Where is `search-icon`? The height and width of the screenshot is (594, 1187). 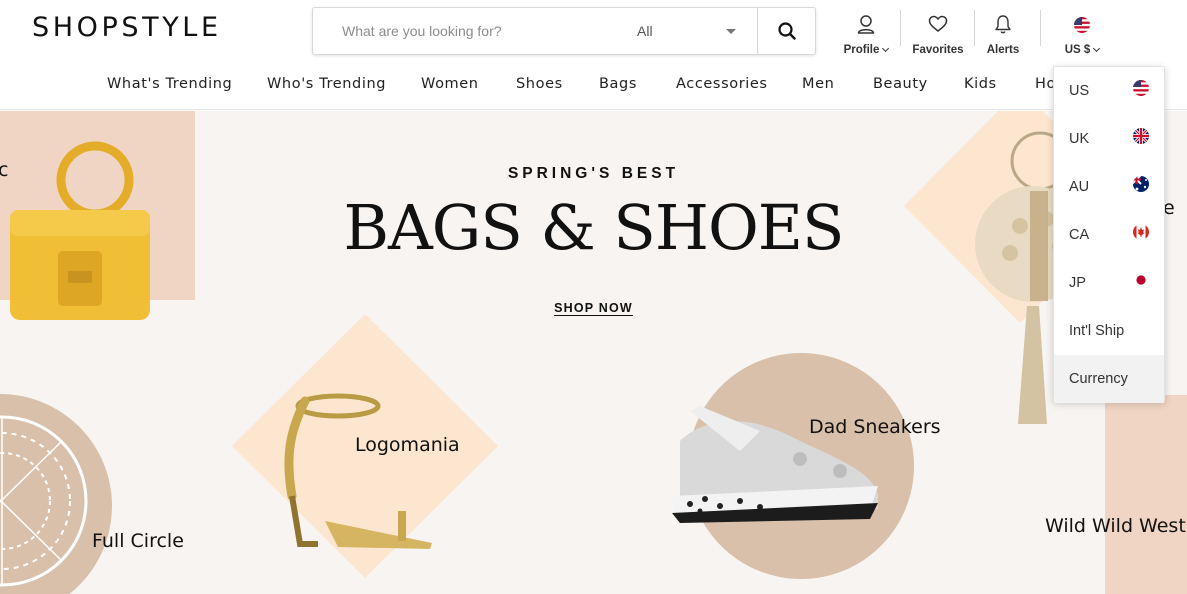
search-icon is located at coordinates (787, 31).